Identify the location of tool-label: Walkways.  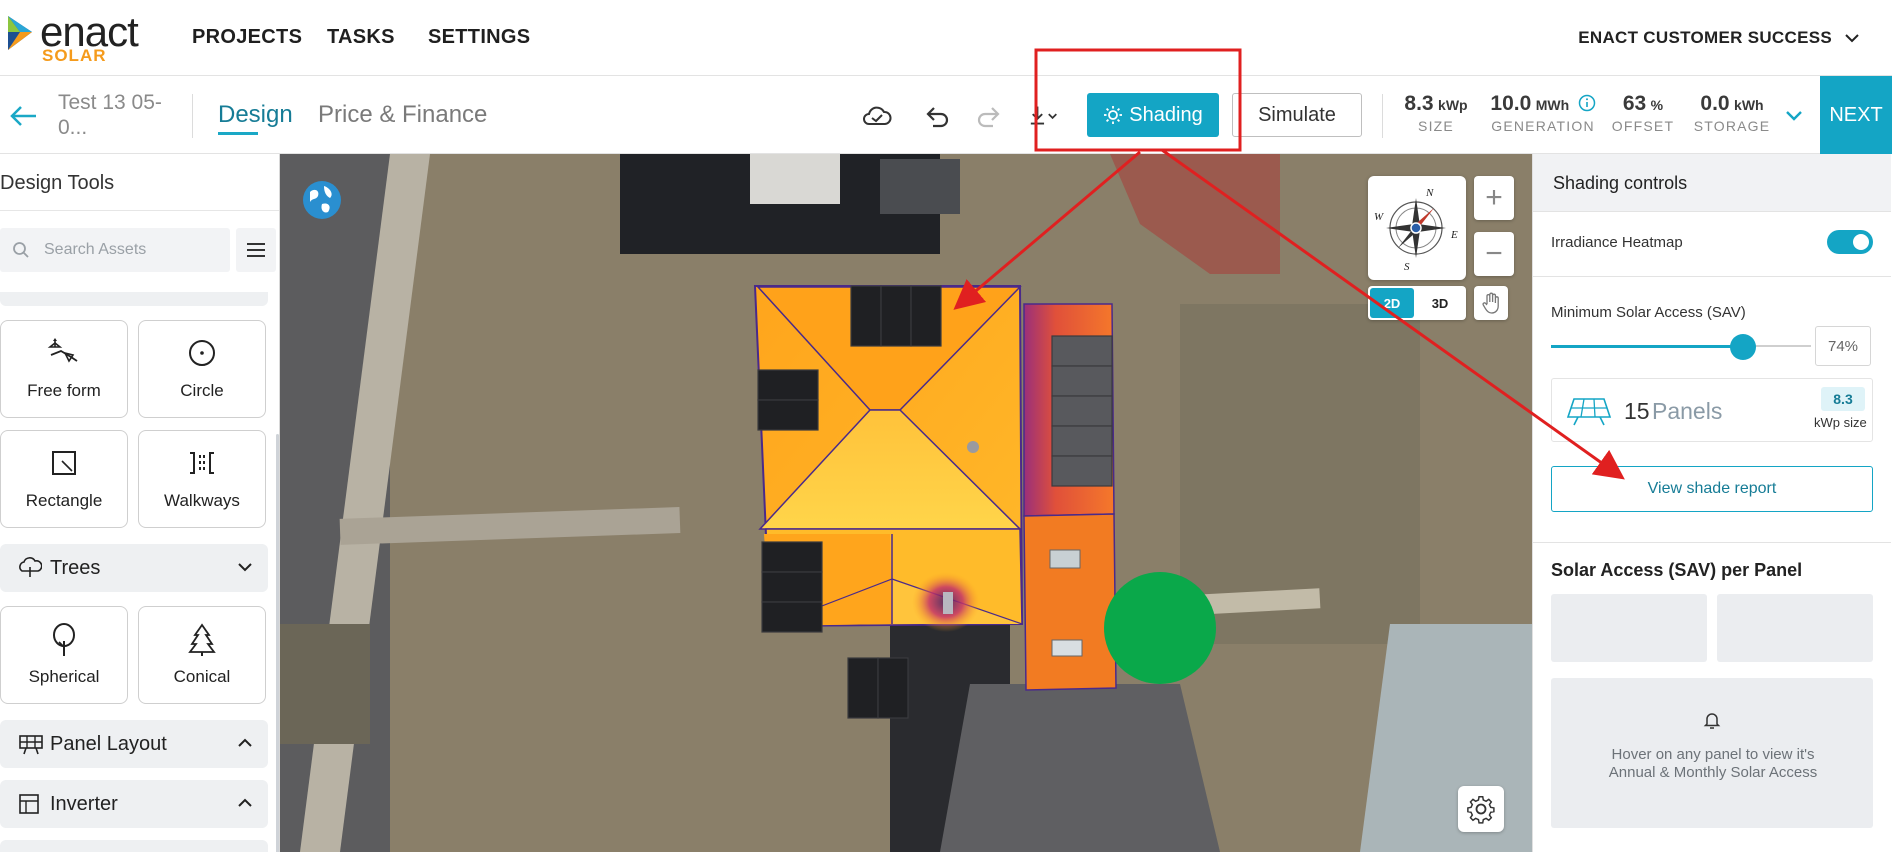
(202, 500).